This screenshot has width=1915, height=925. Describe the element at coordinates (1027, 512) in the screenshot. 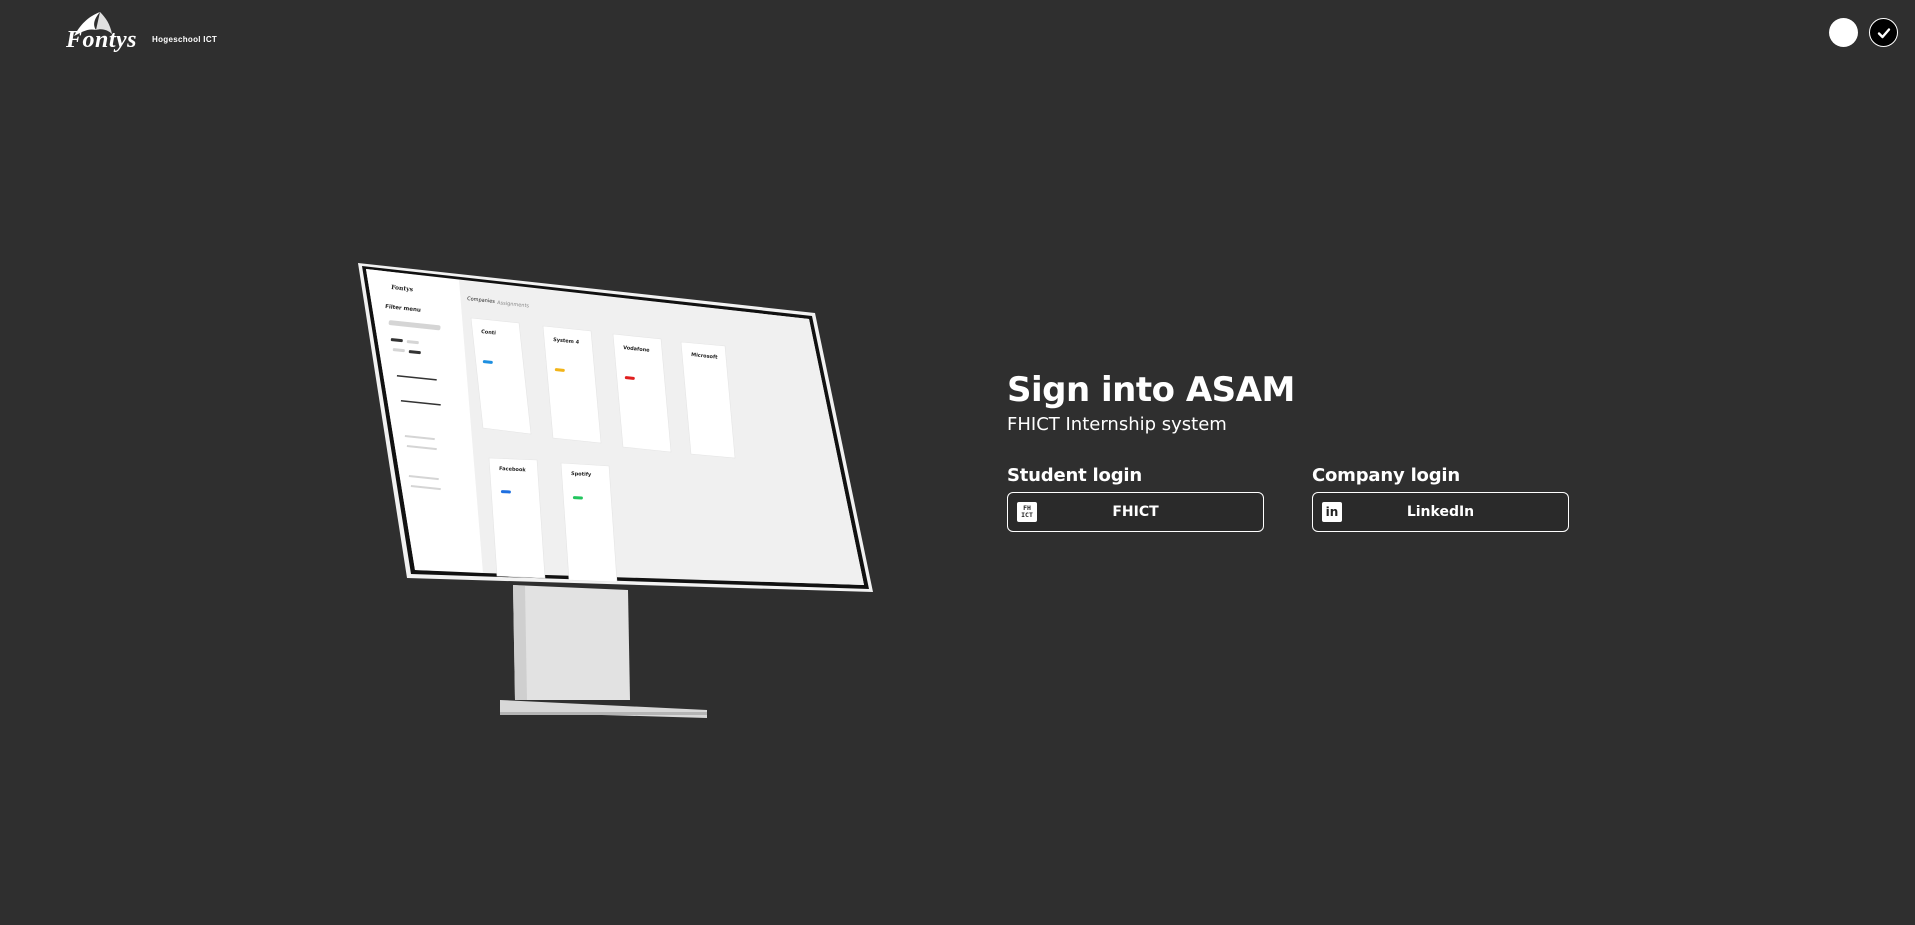

I see `fhict-logo-icon: FH ICT` at that location.